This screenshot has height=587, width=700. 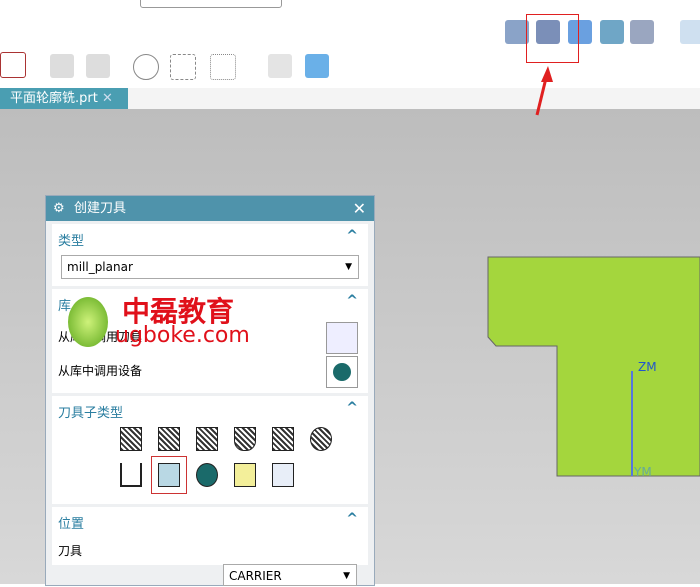 What do you see at coordinates (283, 439) in the screenshot?
I see `t-cutter-icon` at bounding box center [283, 439].